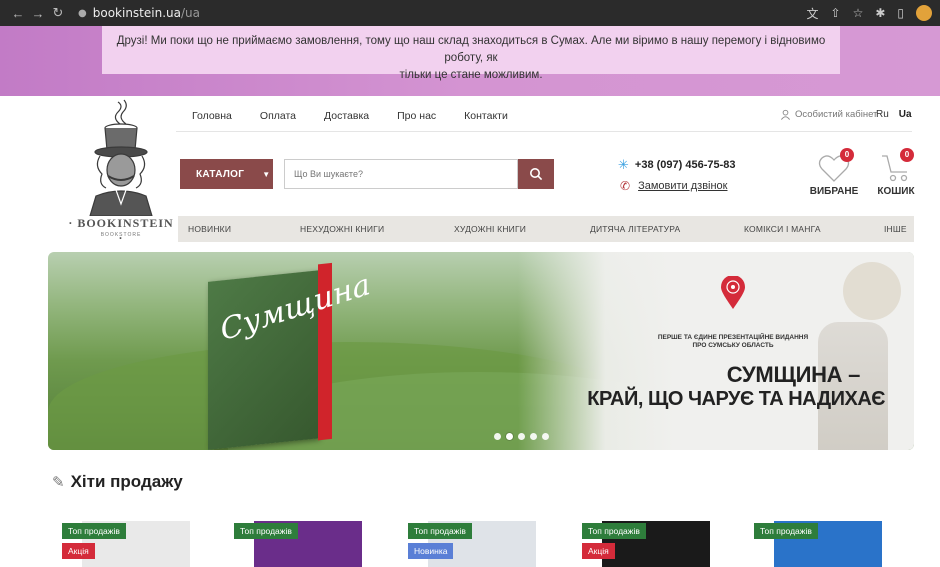 The width and height of the screenshot is (940, 567). What do you see at coordinates (212, 116) in the screenshot?
I see `nav-home: Головна` at bounding box center [212, 116].